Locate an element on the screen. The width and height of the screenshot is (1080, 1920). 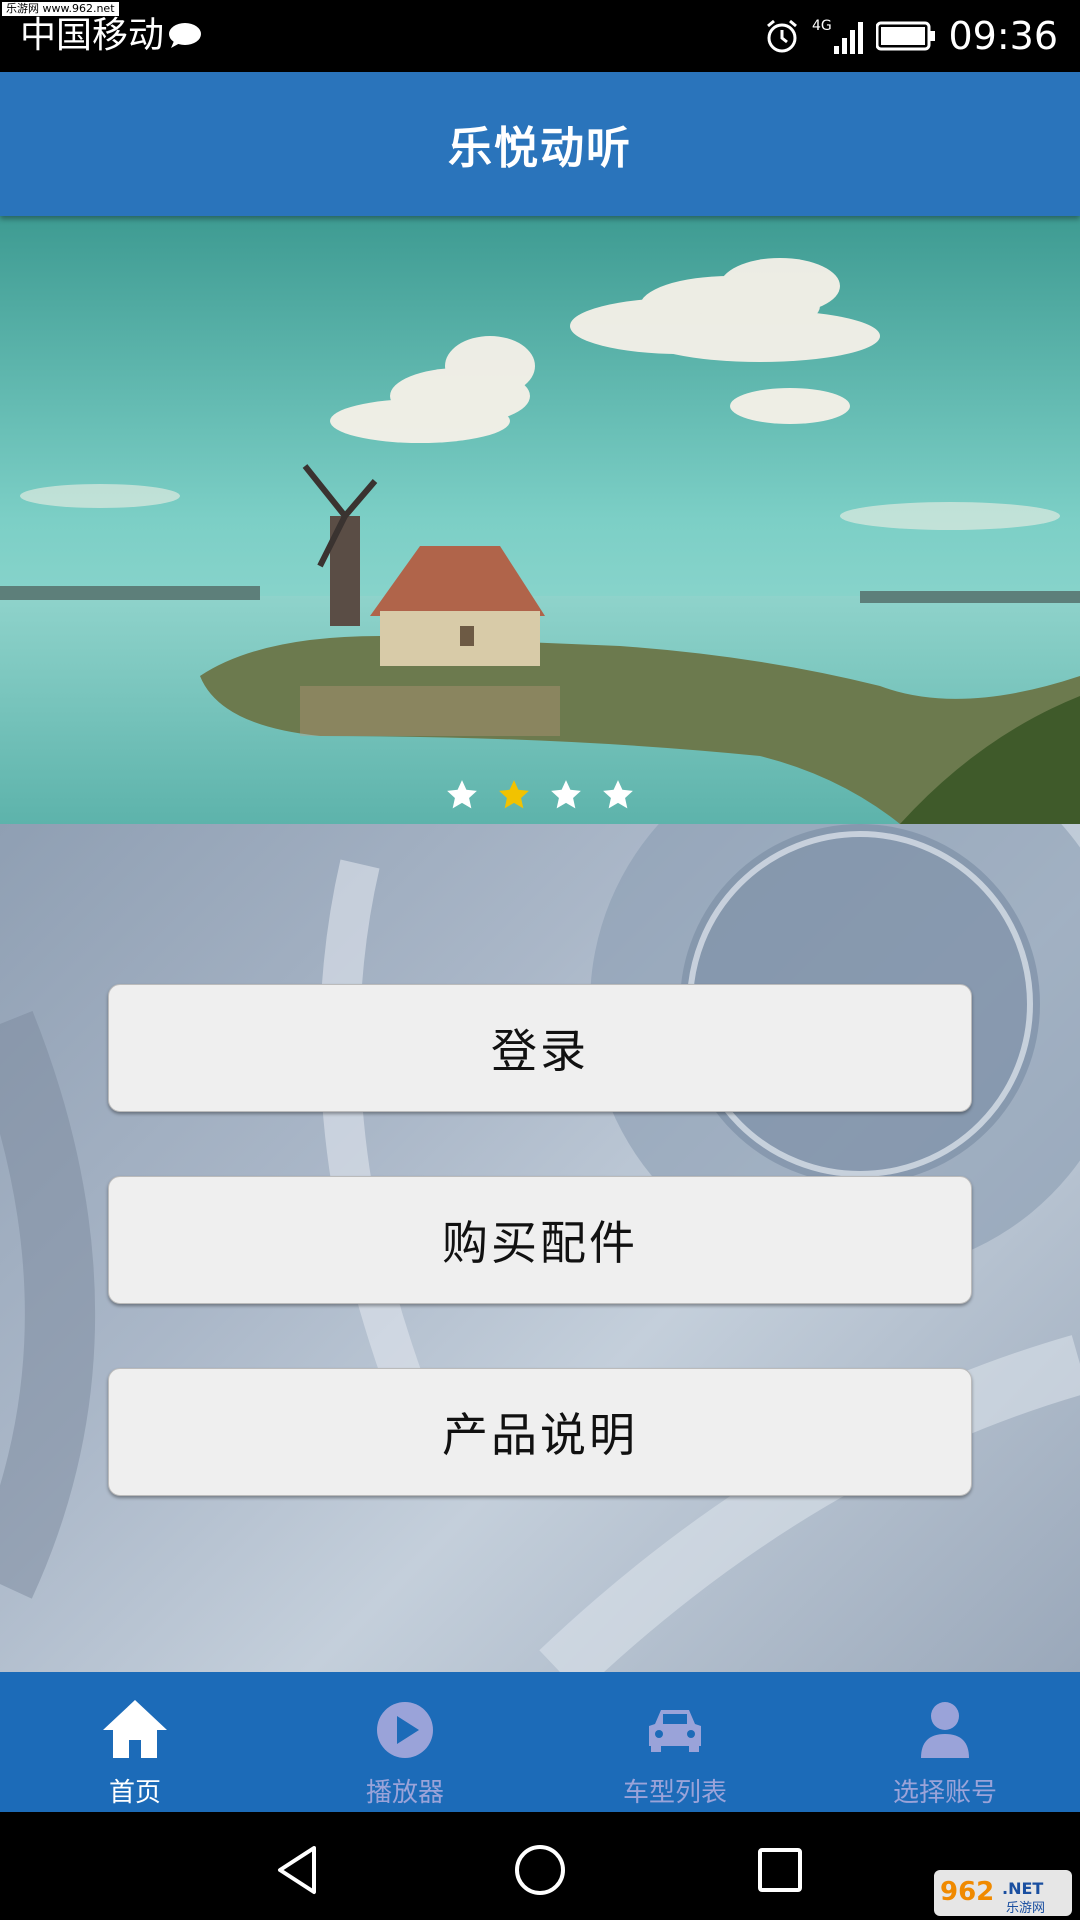
home-circle-icon is located at coordinates (540, 1870).